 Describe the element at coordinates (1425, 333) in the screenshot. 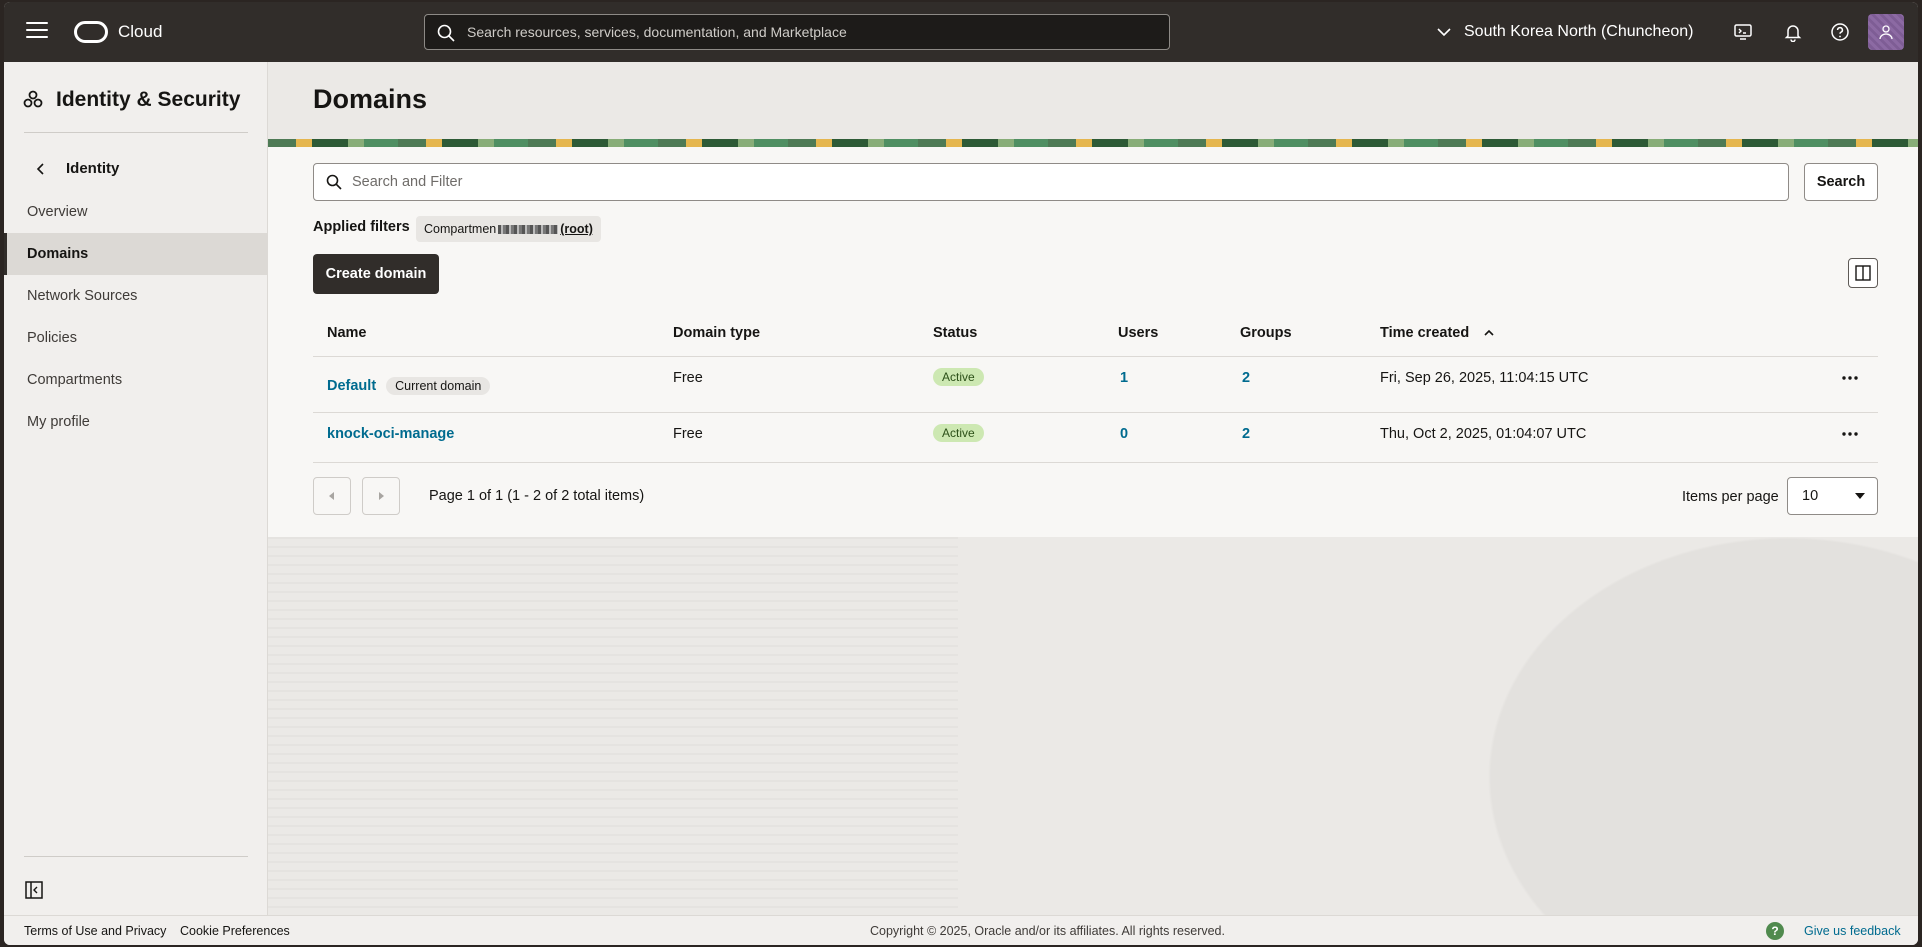

I see `column-header-time-created-label: Time created` at that location.